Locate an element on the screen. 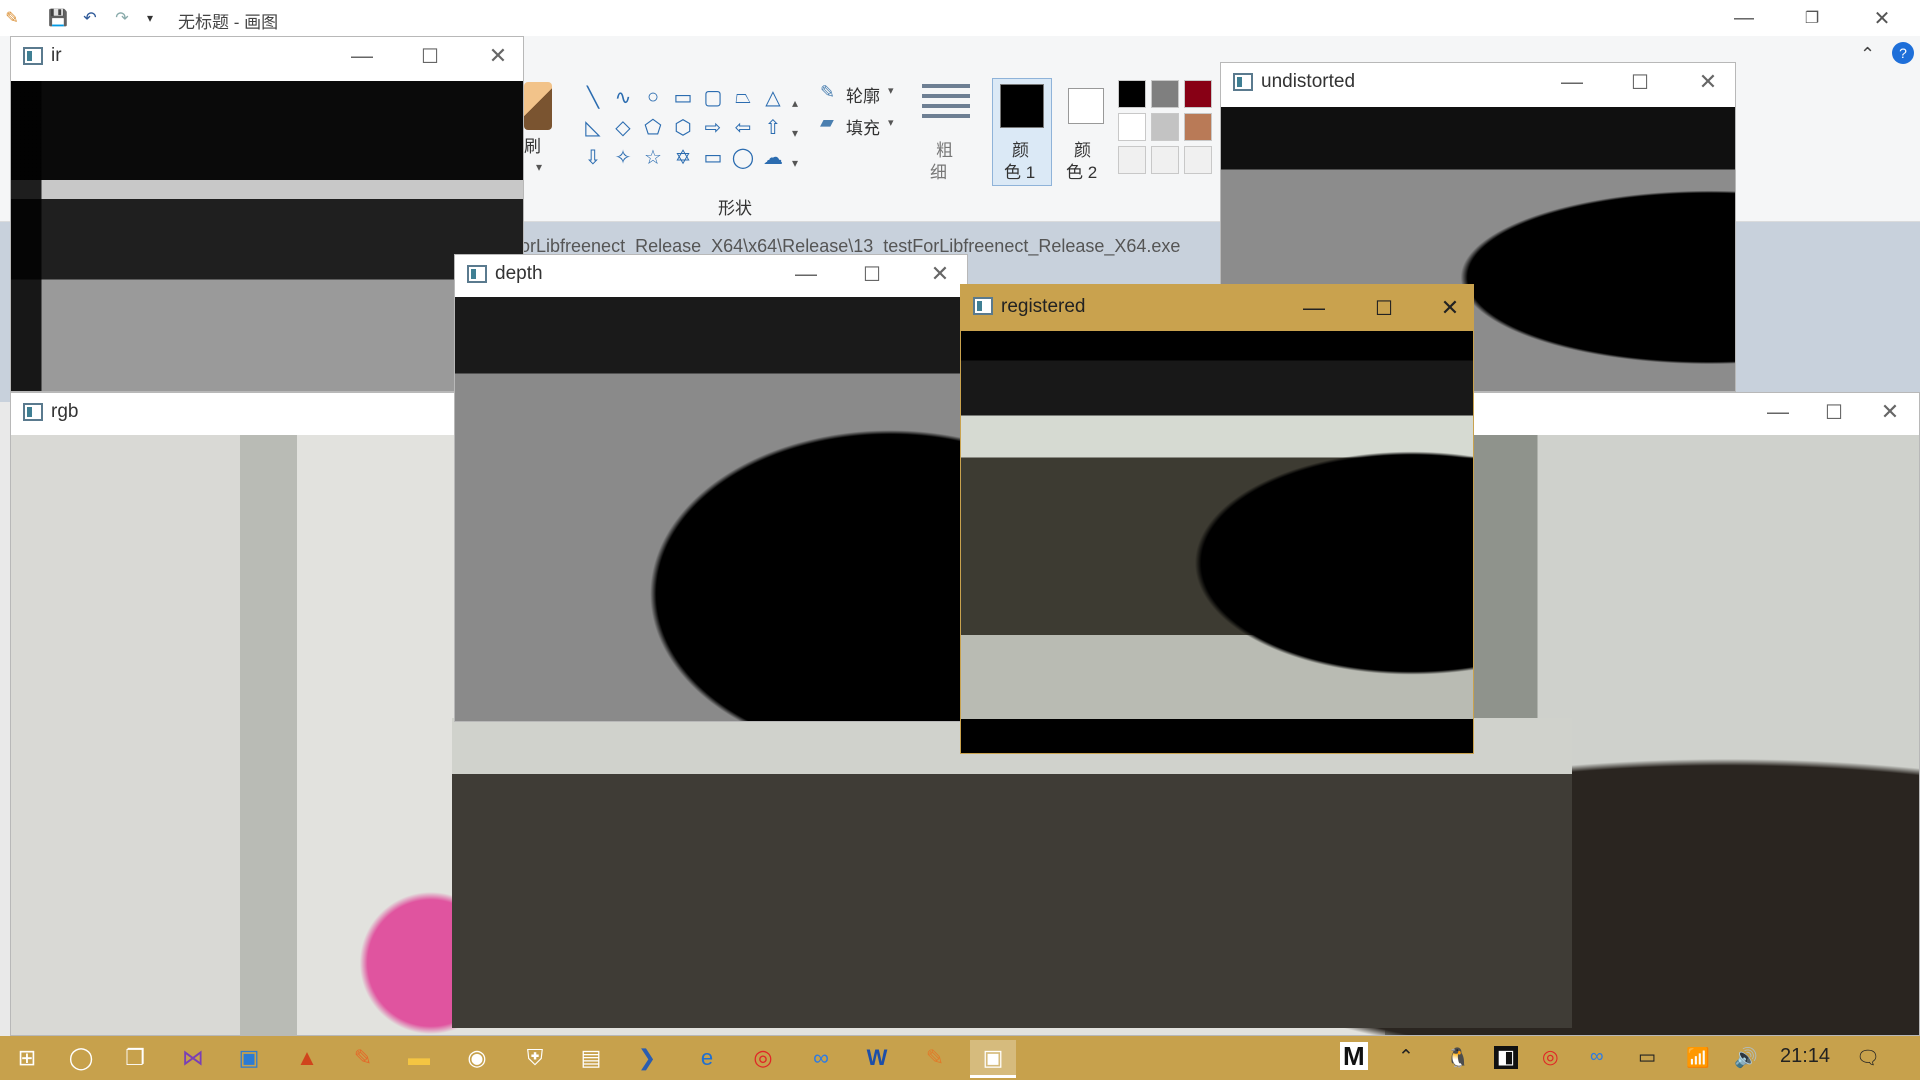 The height and width of the screenshot is (1080, 1920). curve-shape-icon: ∿ is located at coordinates (623, 97).